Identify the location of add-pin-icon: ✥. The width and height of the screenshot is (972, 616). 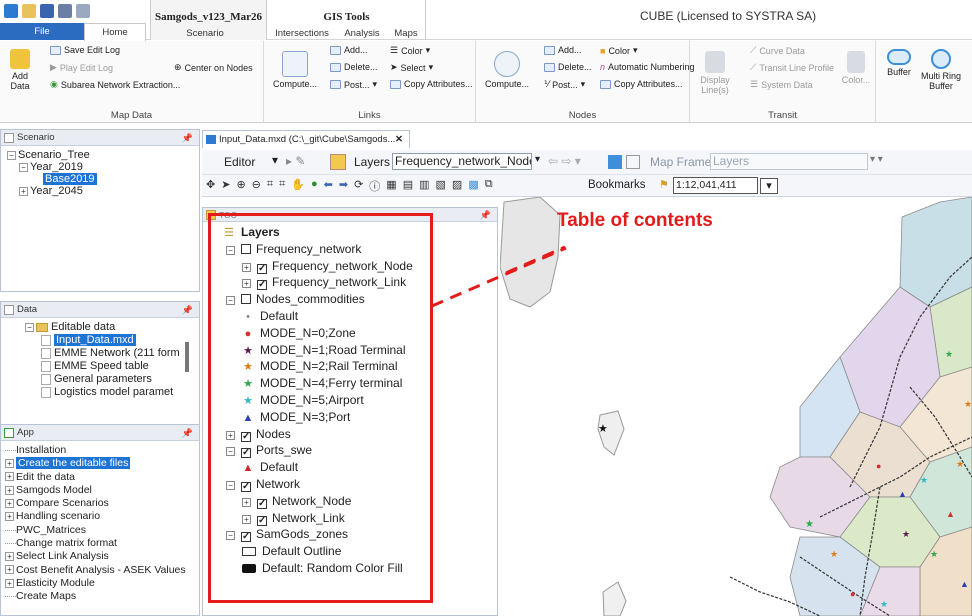
(210, 186).